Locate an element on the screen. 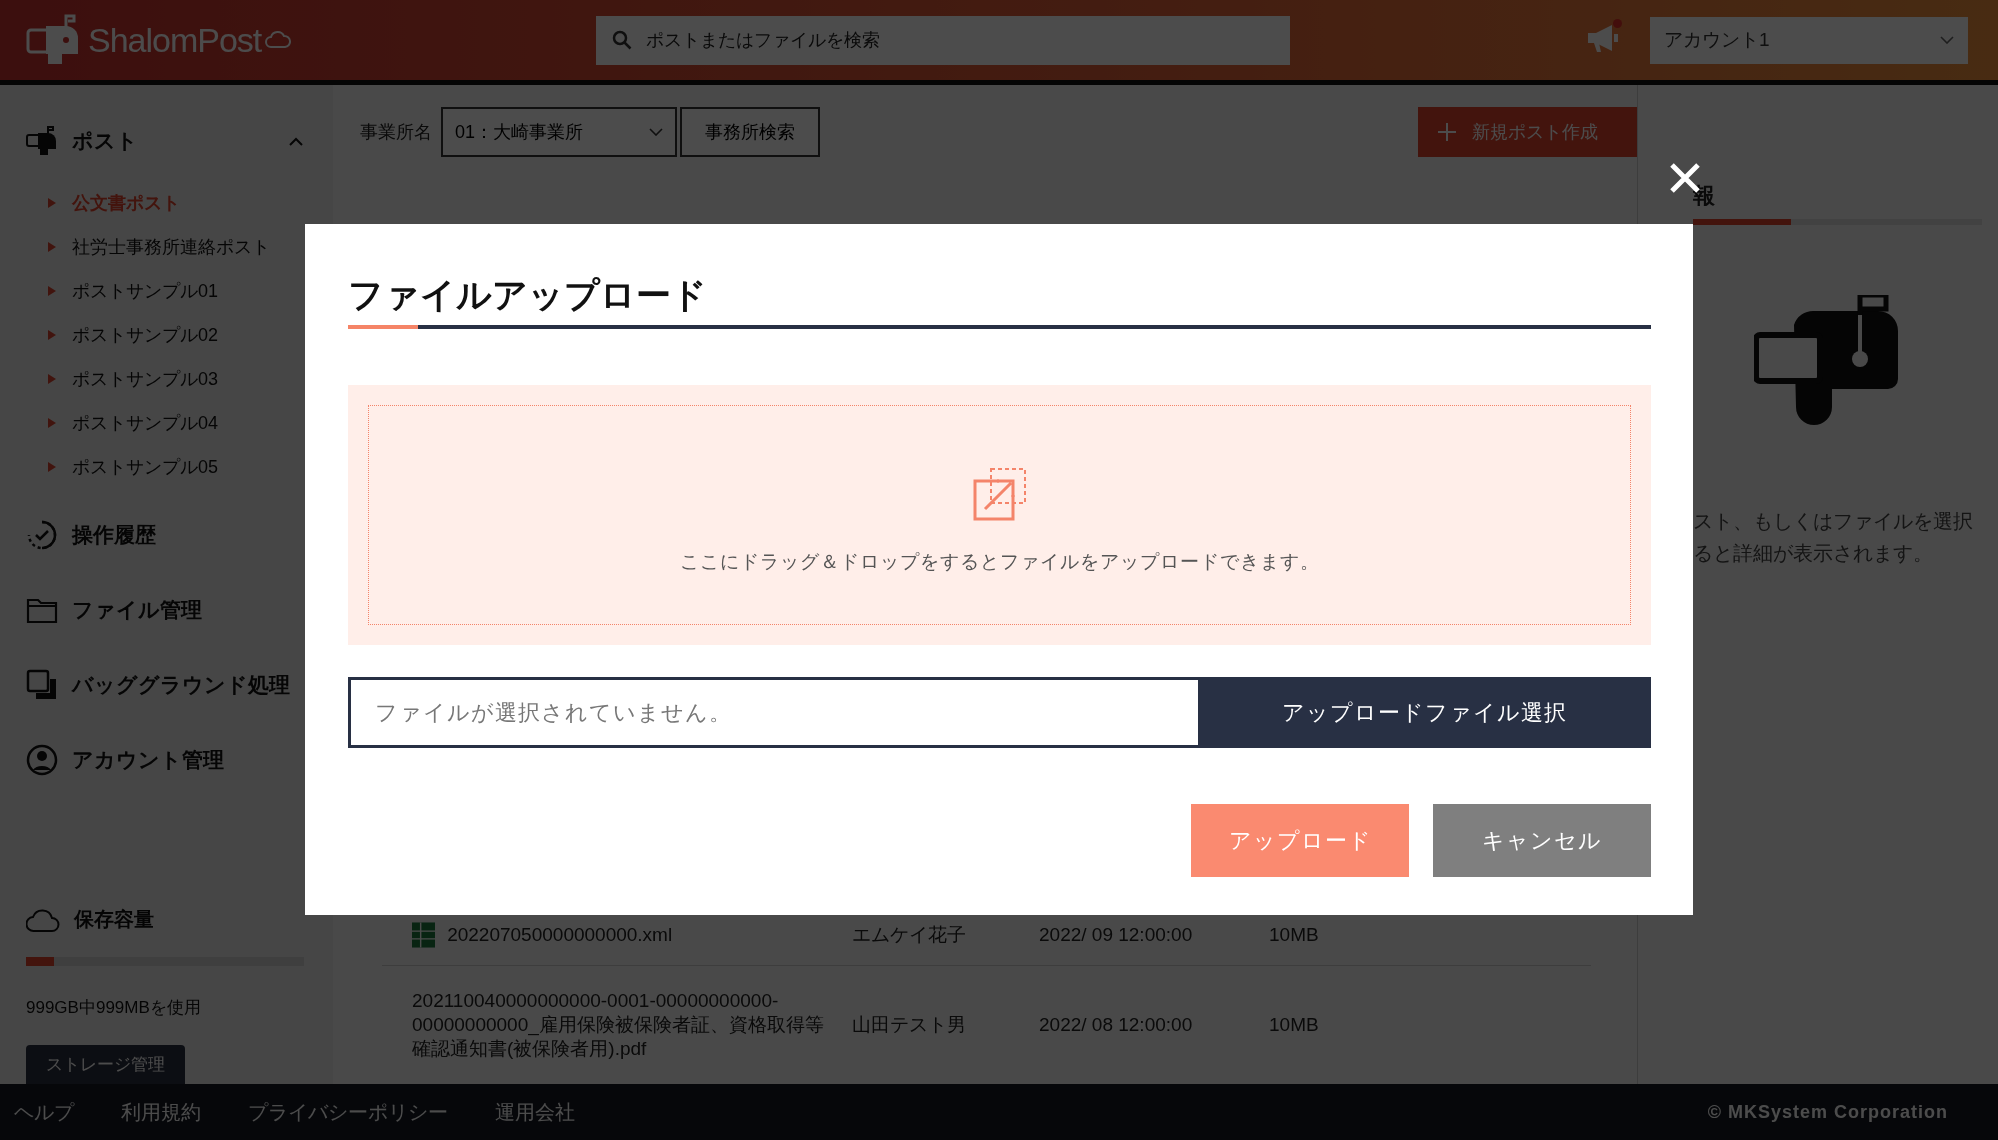 The image size is (1998, 1140). footer-link: 運用会社 is located at coordinates (535, 1112).